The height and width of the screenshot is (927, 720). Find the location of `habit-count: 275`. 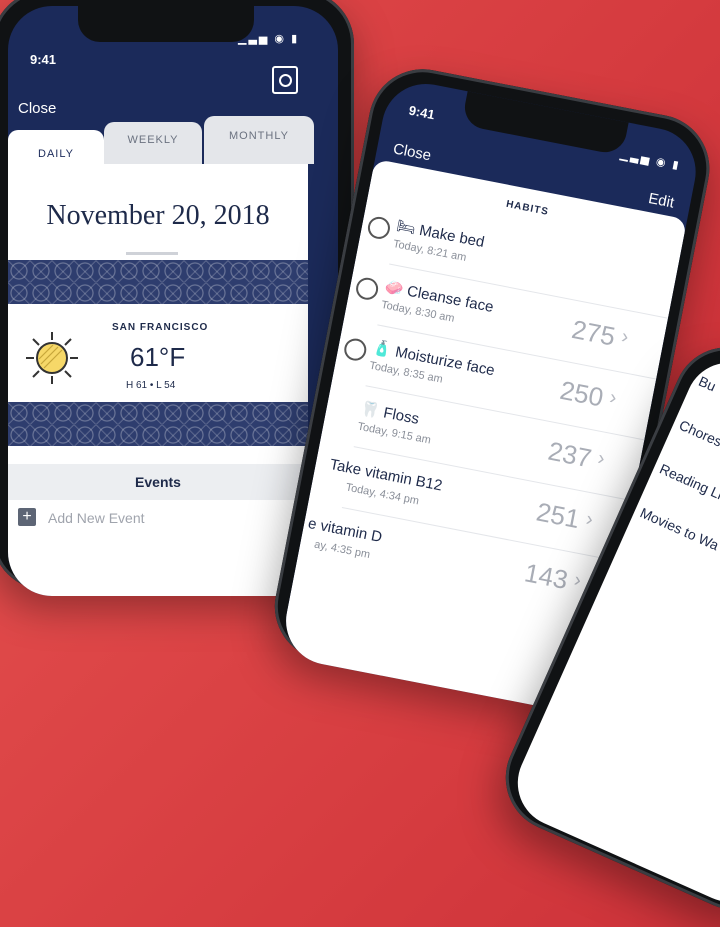

habit-count: 275 is located at coordinates (593, 332).